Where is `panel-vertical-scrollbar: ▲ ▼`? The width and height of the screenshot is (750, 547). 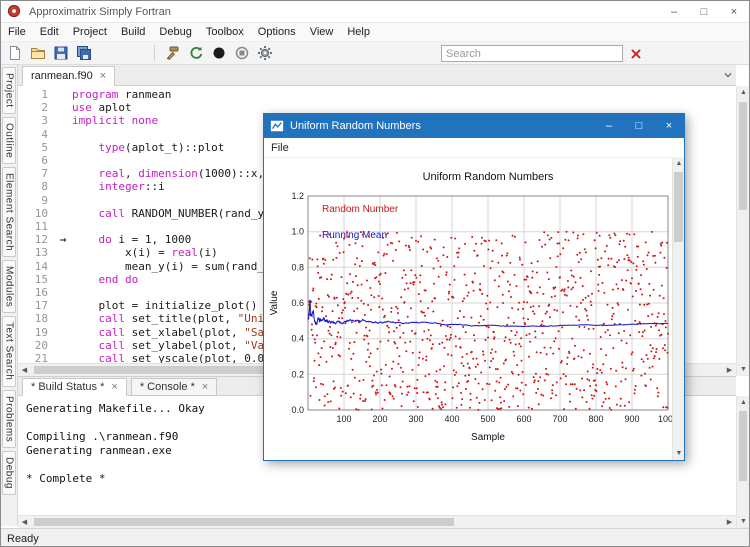
panel-vertical-scrollbar: ▲ ▼ is located at coordinates (742, 462).